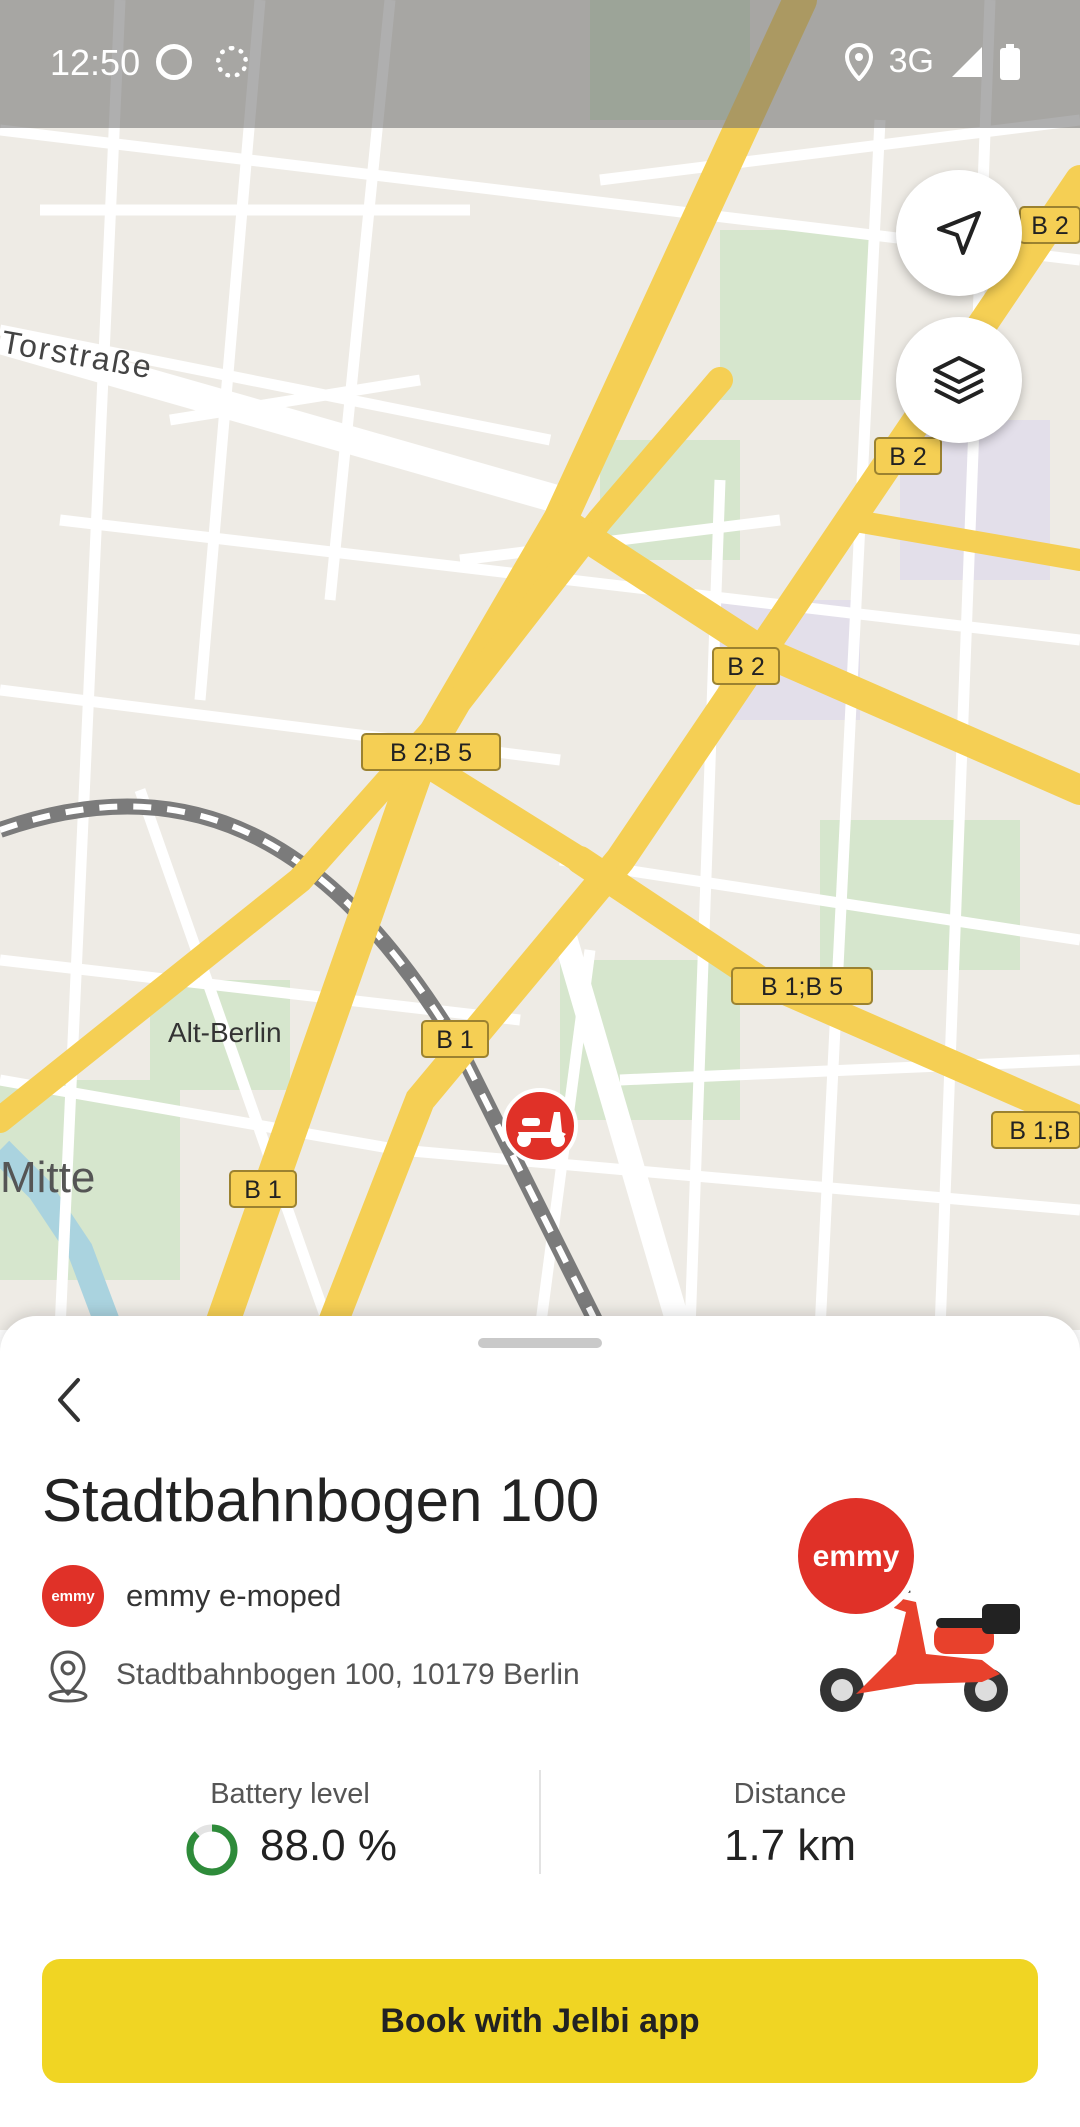  What do you see at coordinates (540, 2021) in the screenshot?
I see `book-button: Book with Jelbi app` at bounding box center [540, 2021].